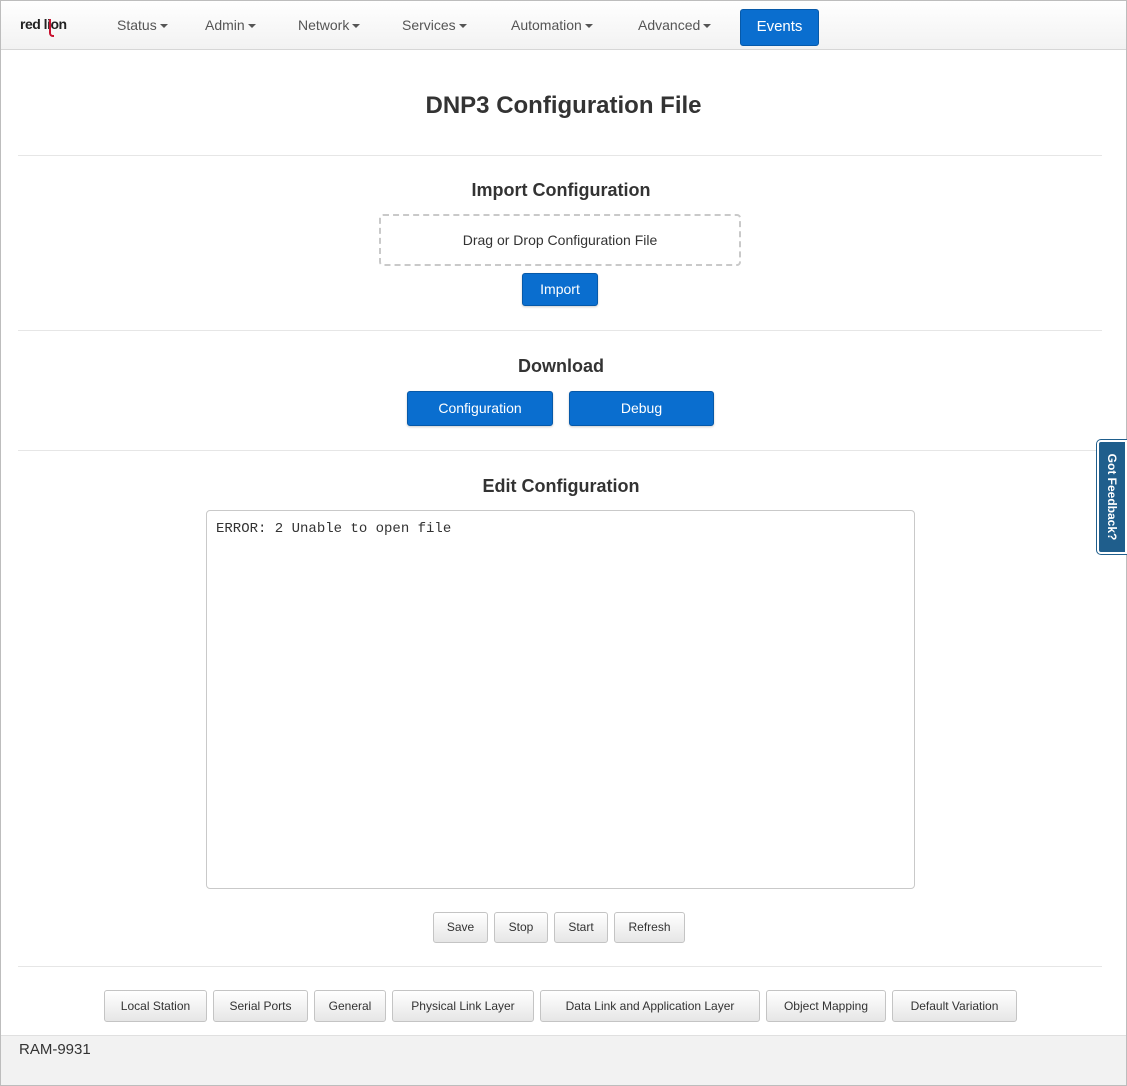 This screenshot has height=1086, width=1127. What do you see at coordinates (826, 1006) in the screenshot?
I see `tab-object-mapping: Object Mapping` at bounding box center [826, 1006].